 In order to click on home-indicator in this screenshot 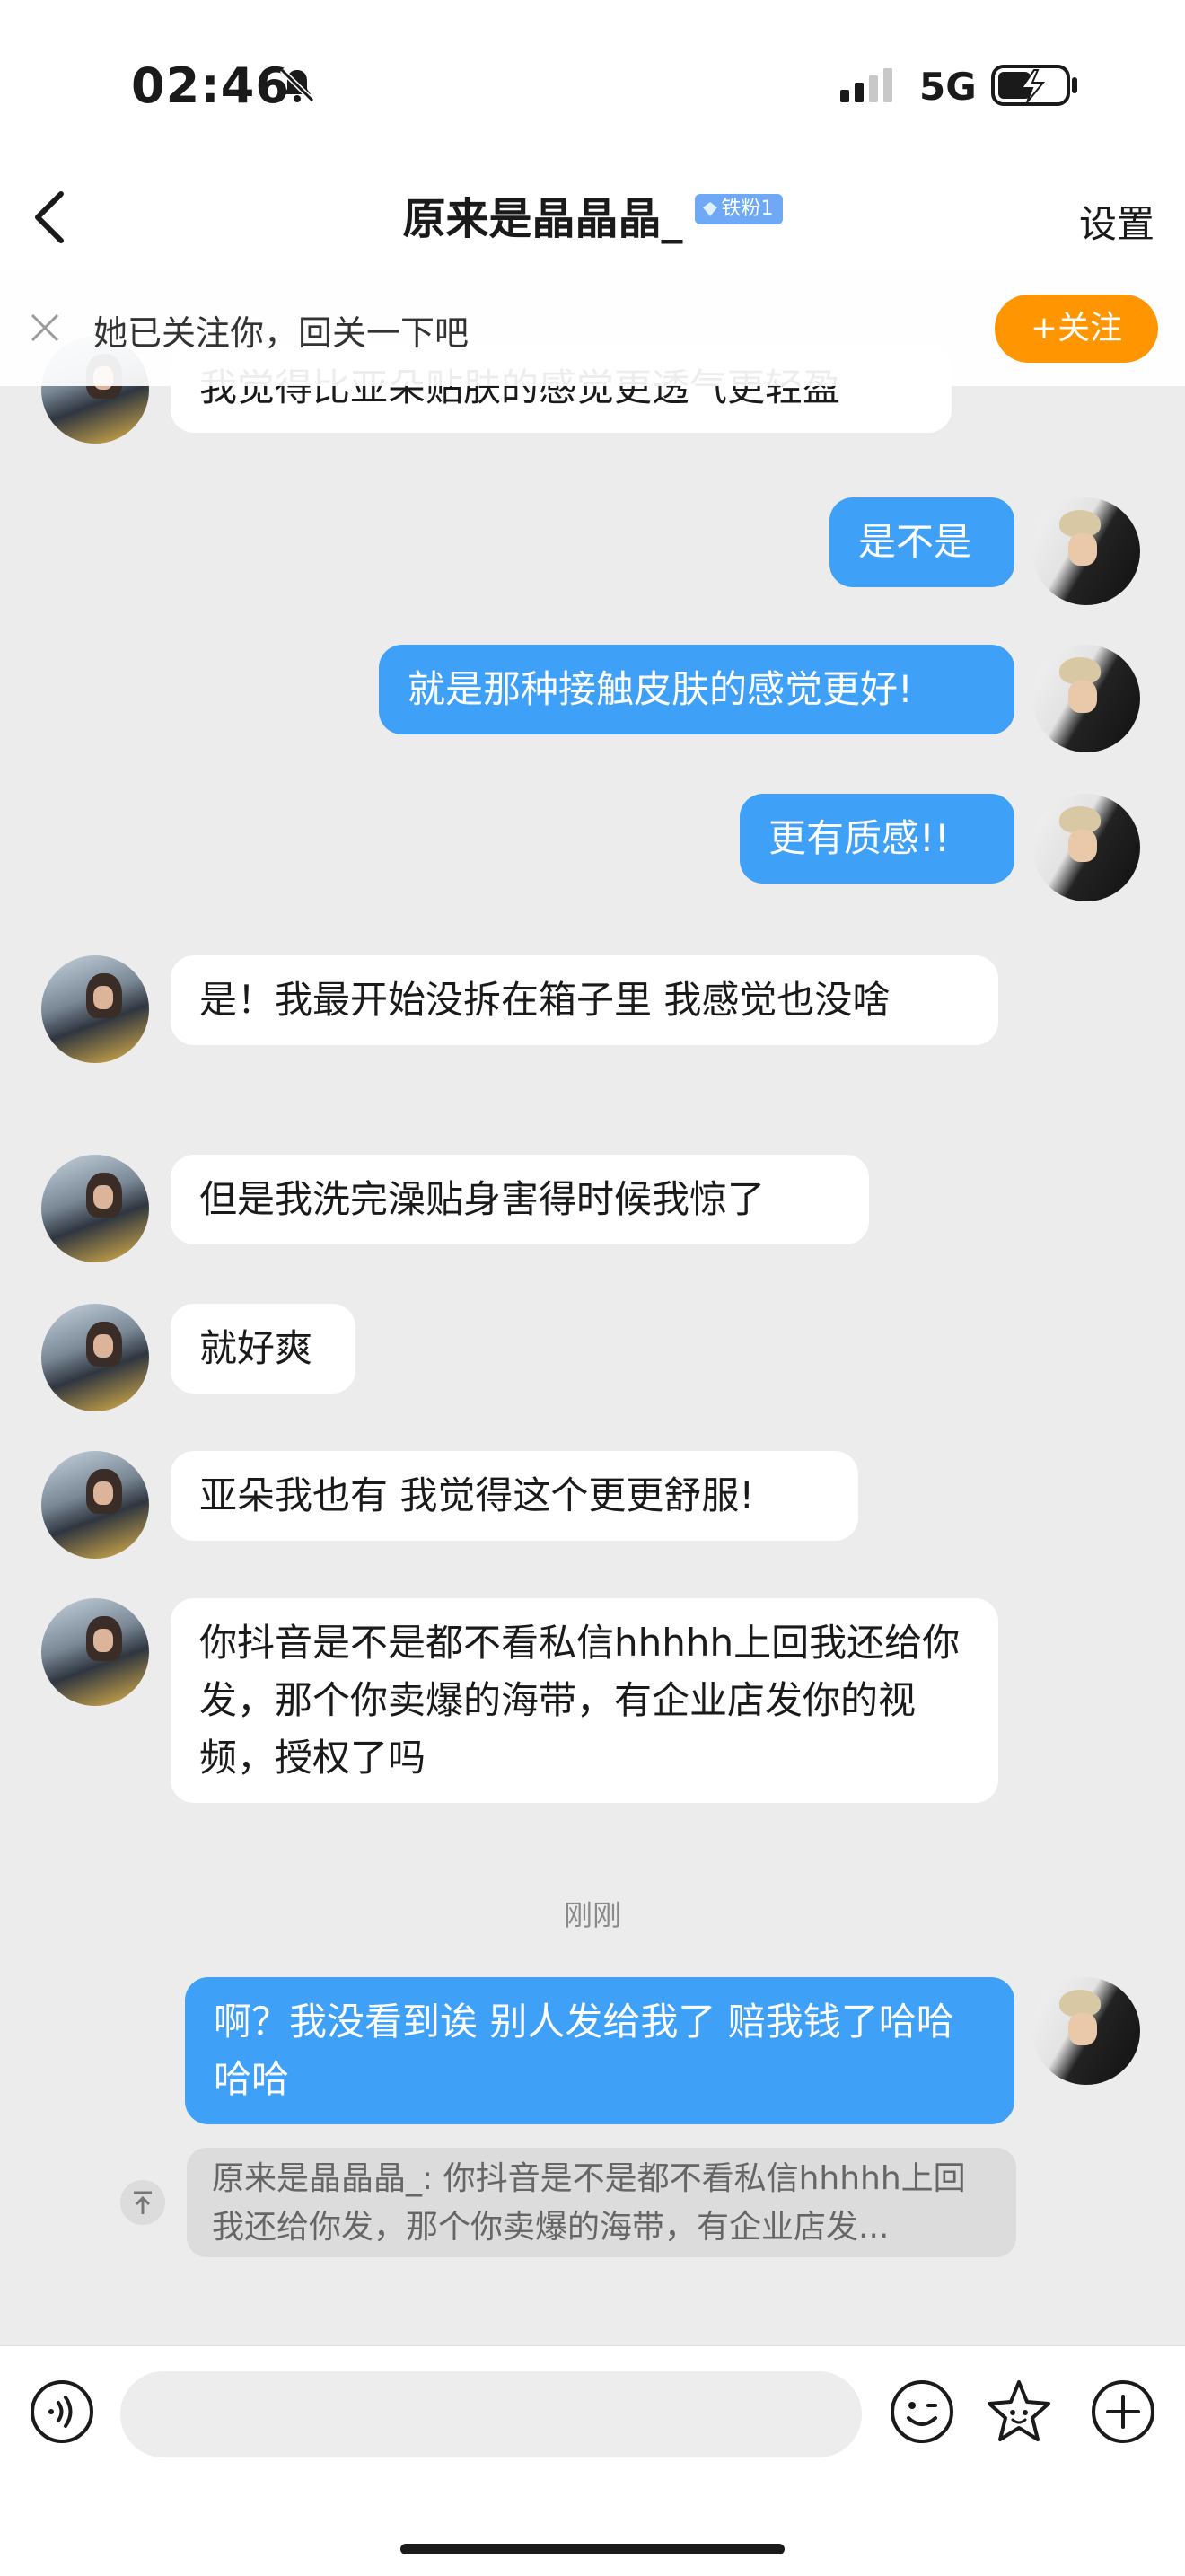, I will do `click(592, 2549)`.